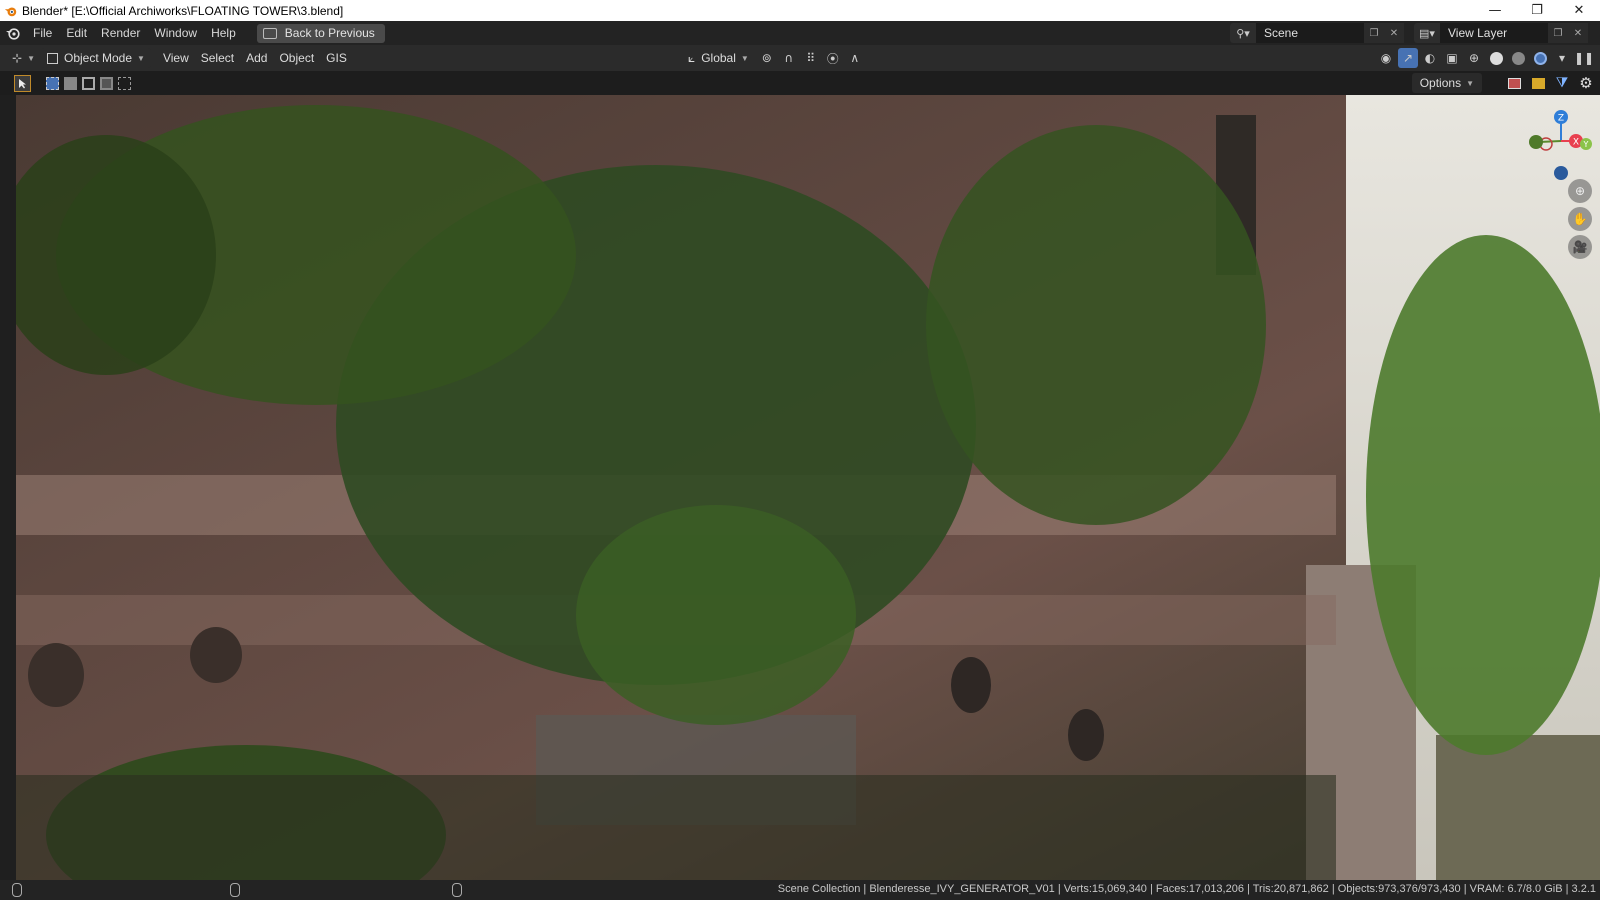 The width and height of the screenshot is (1600, 900). Describe the element at coordinates (336, 58) in the screenshot. I see `menu-gis: GIS` at that location.